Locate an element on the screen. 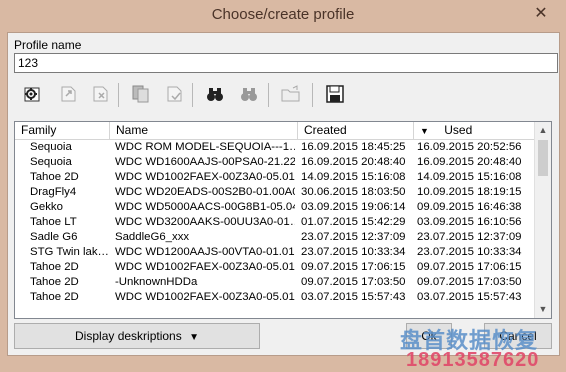  cell-created: 09.07.2015 17:06:15 is located at coordinates (353, 267).